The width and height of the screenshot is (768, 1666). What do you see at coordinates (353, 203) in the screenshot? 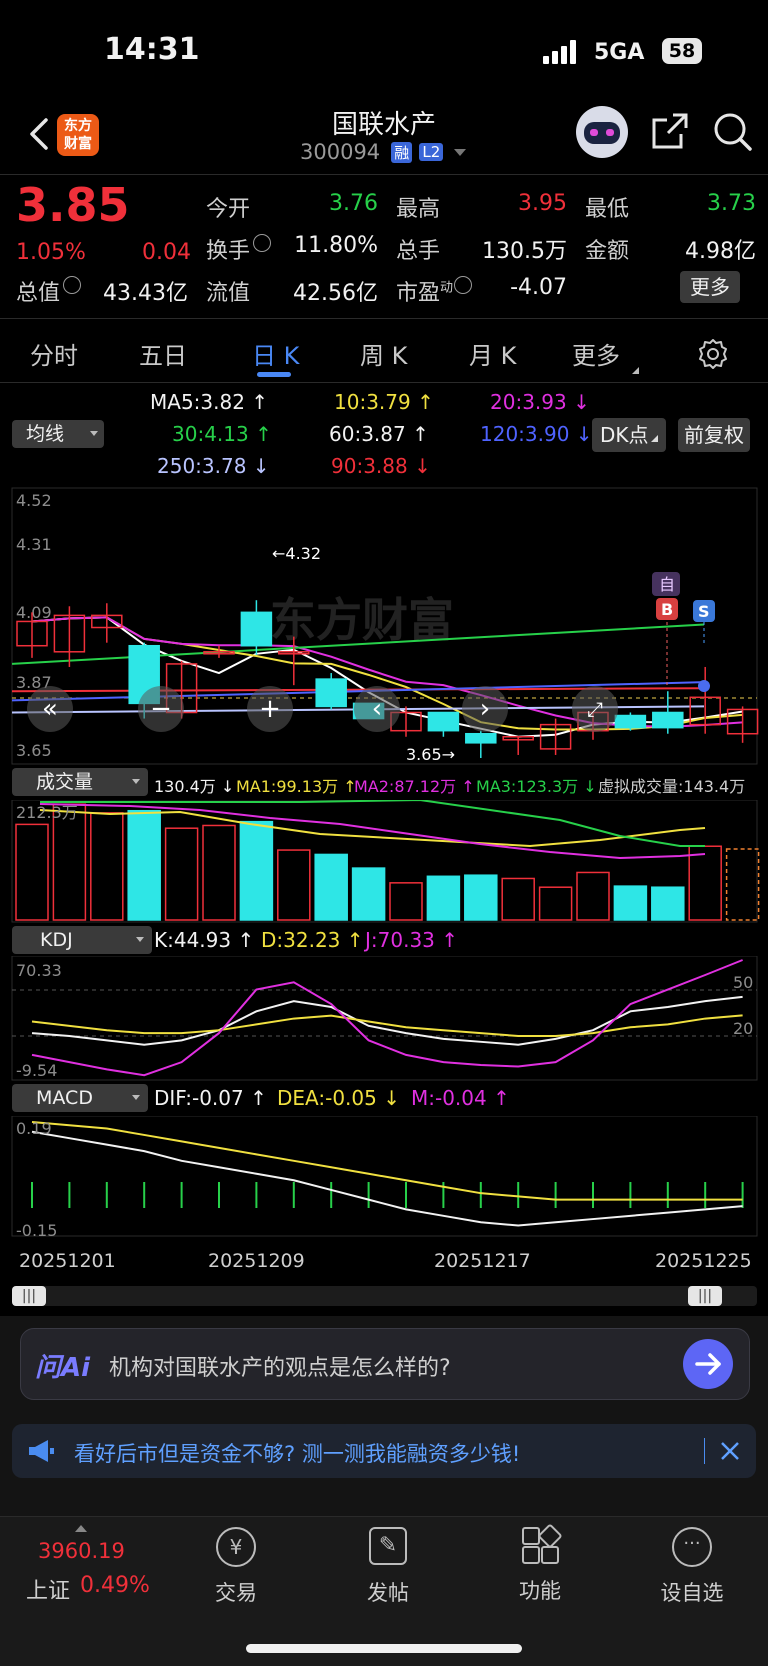
I see `open-value: 3.76` at bounding box center [353, 203].